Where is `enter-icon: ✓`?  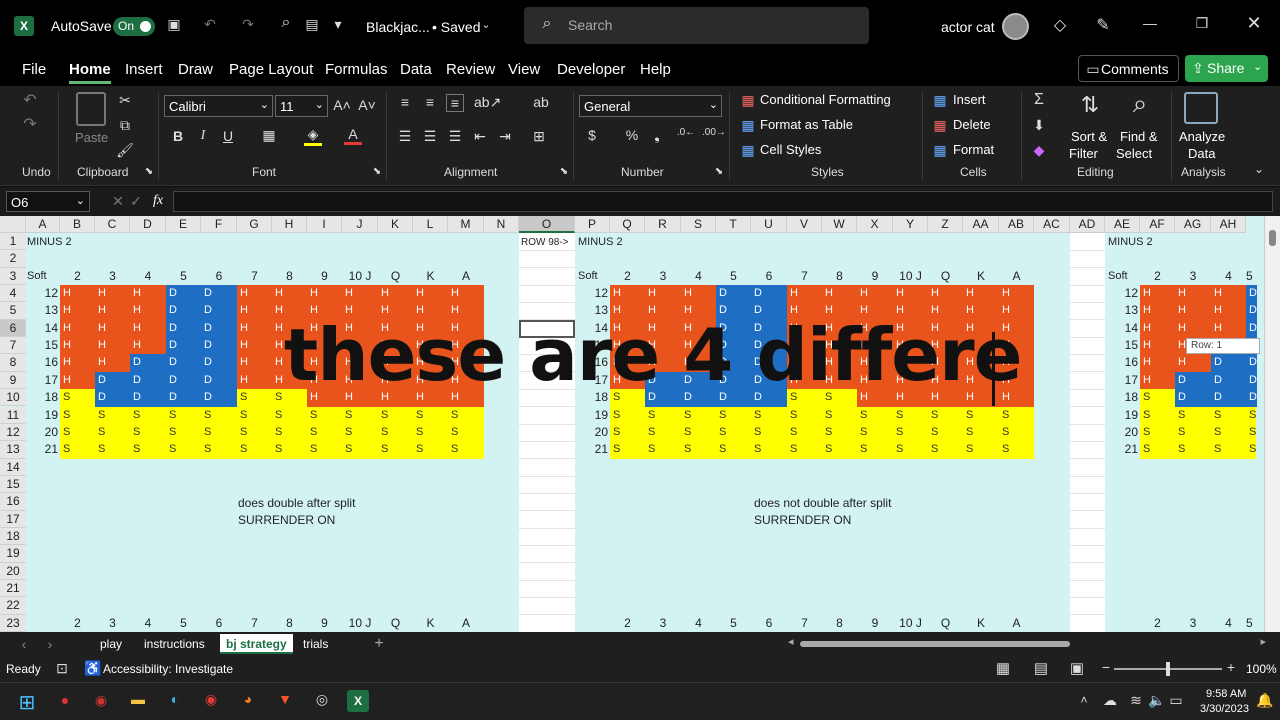
enter-icon: ✓ is located at coordinates (136, 201).